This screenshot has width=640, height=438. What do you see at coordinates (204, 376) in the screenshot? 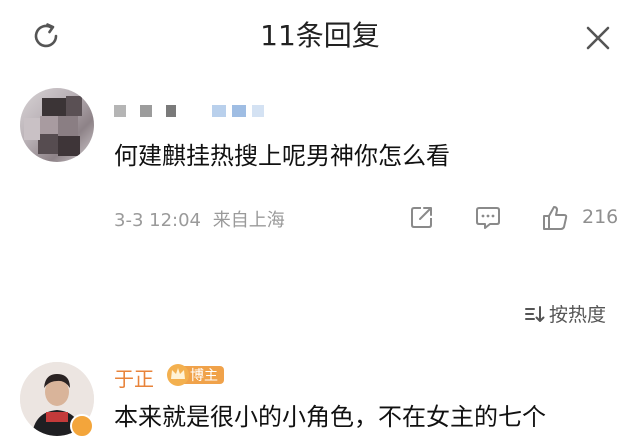
I see `badge-label: 博主` at bounding box center [204, 376].